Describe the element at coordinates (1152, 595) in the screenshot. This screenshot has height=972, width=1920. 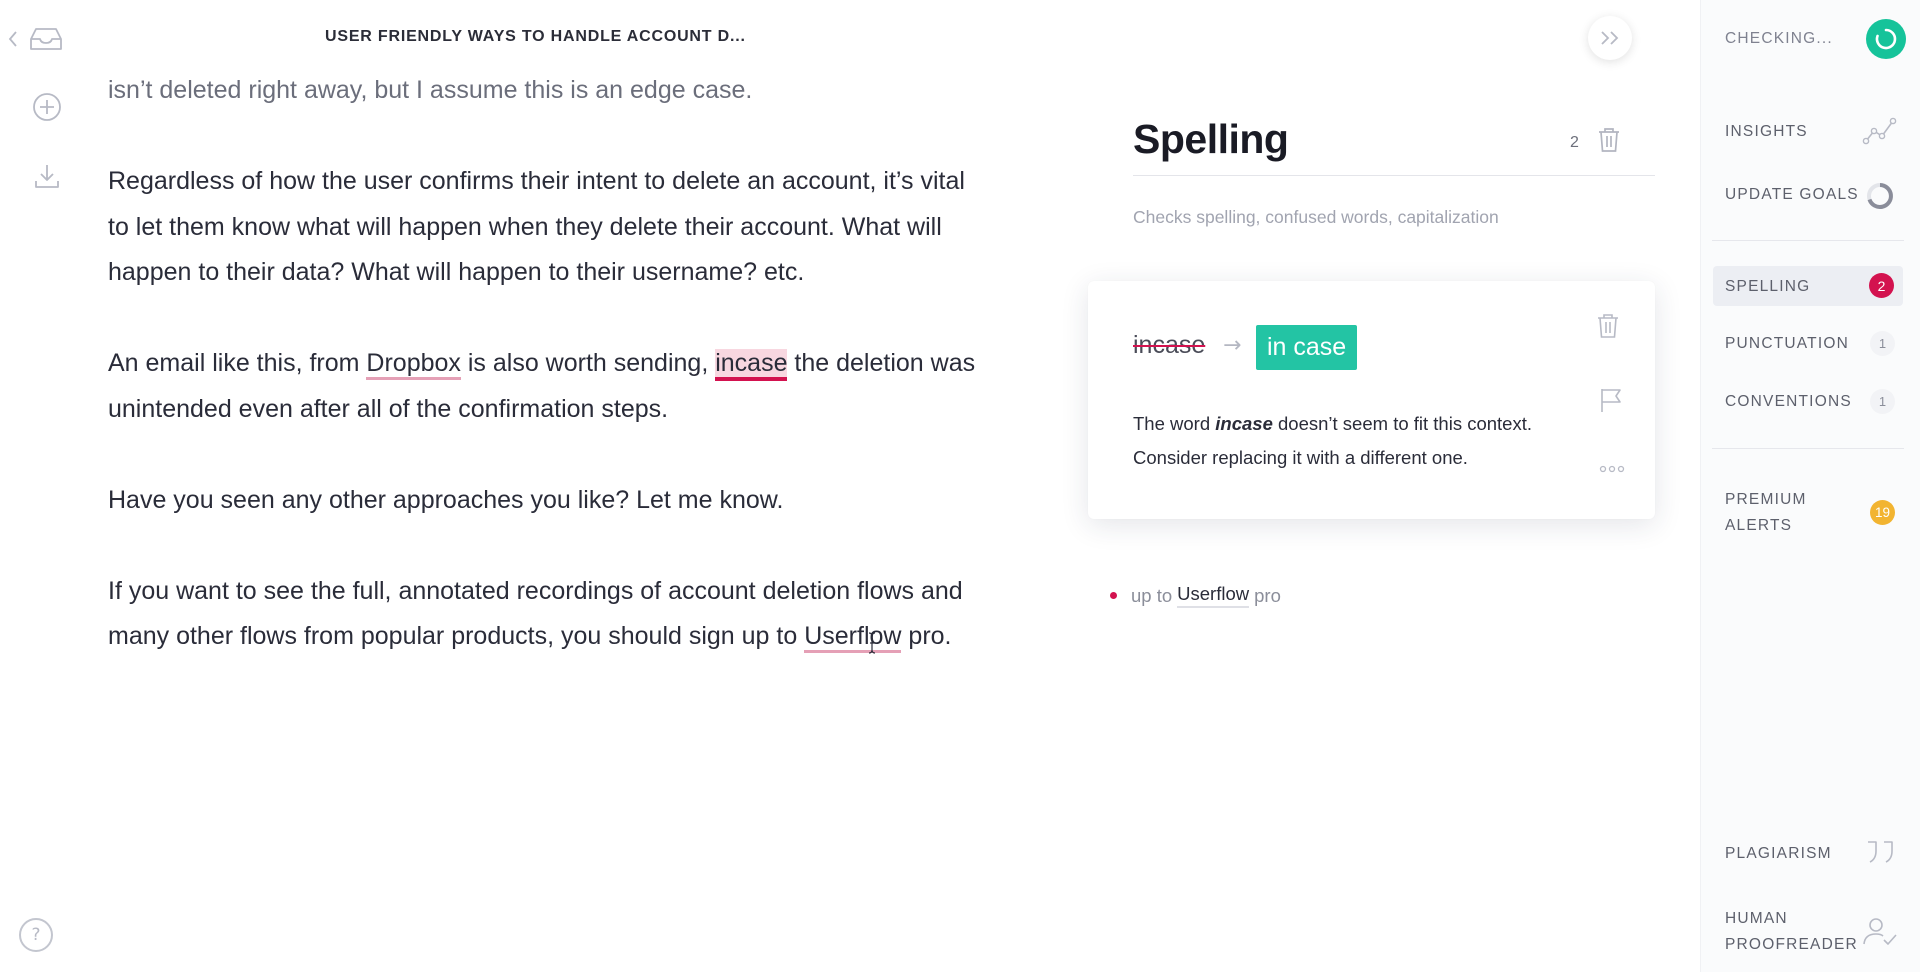
I see `context-before: up to` at that location.